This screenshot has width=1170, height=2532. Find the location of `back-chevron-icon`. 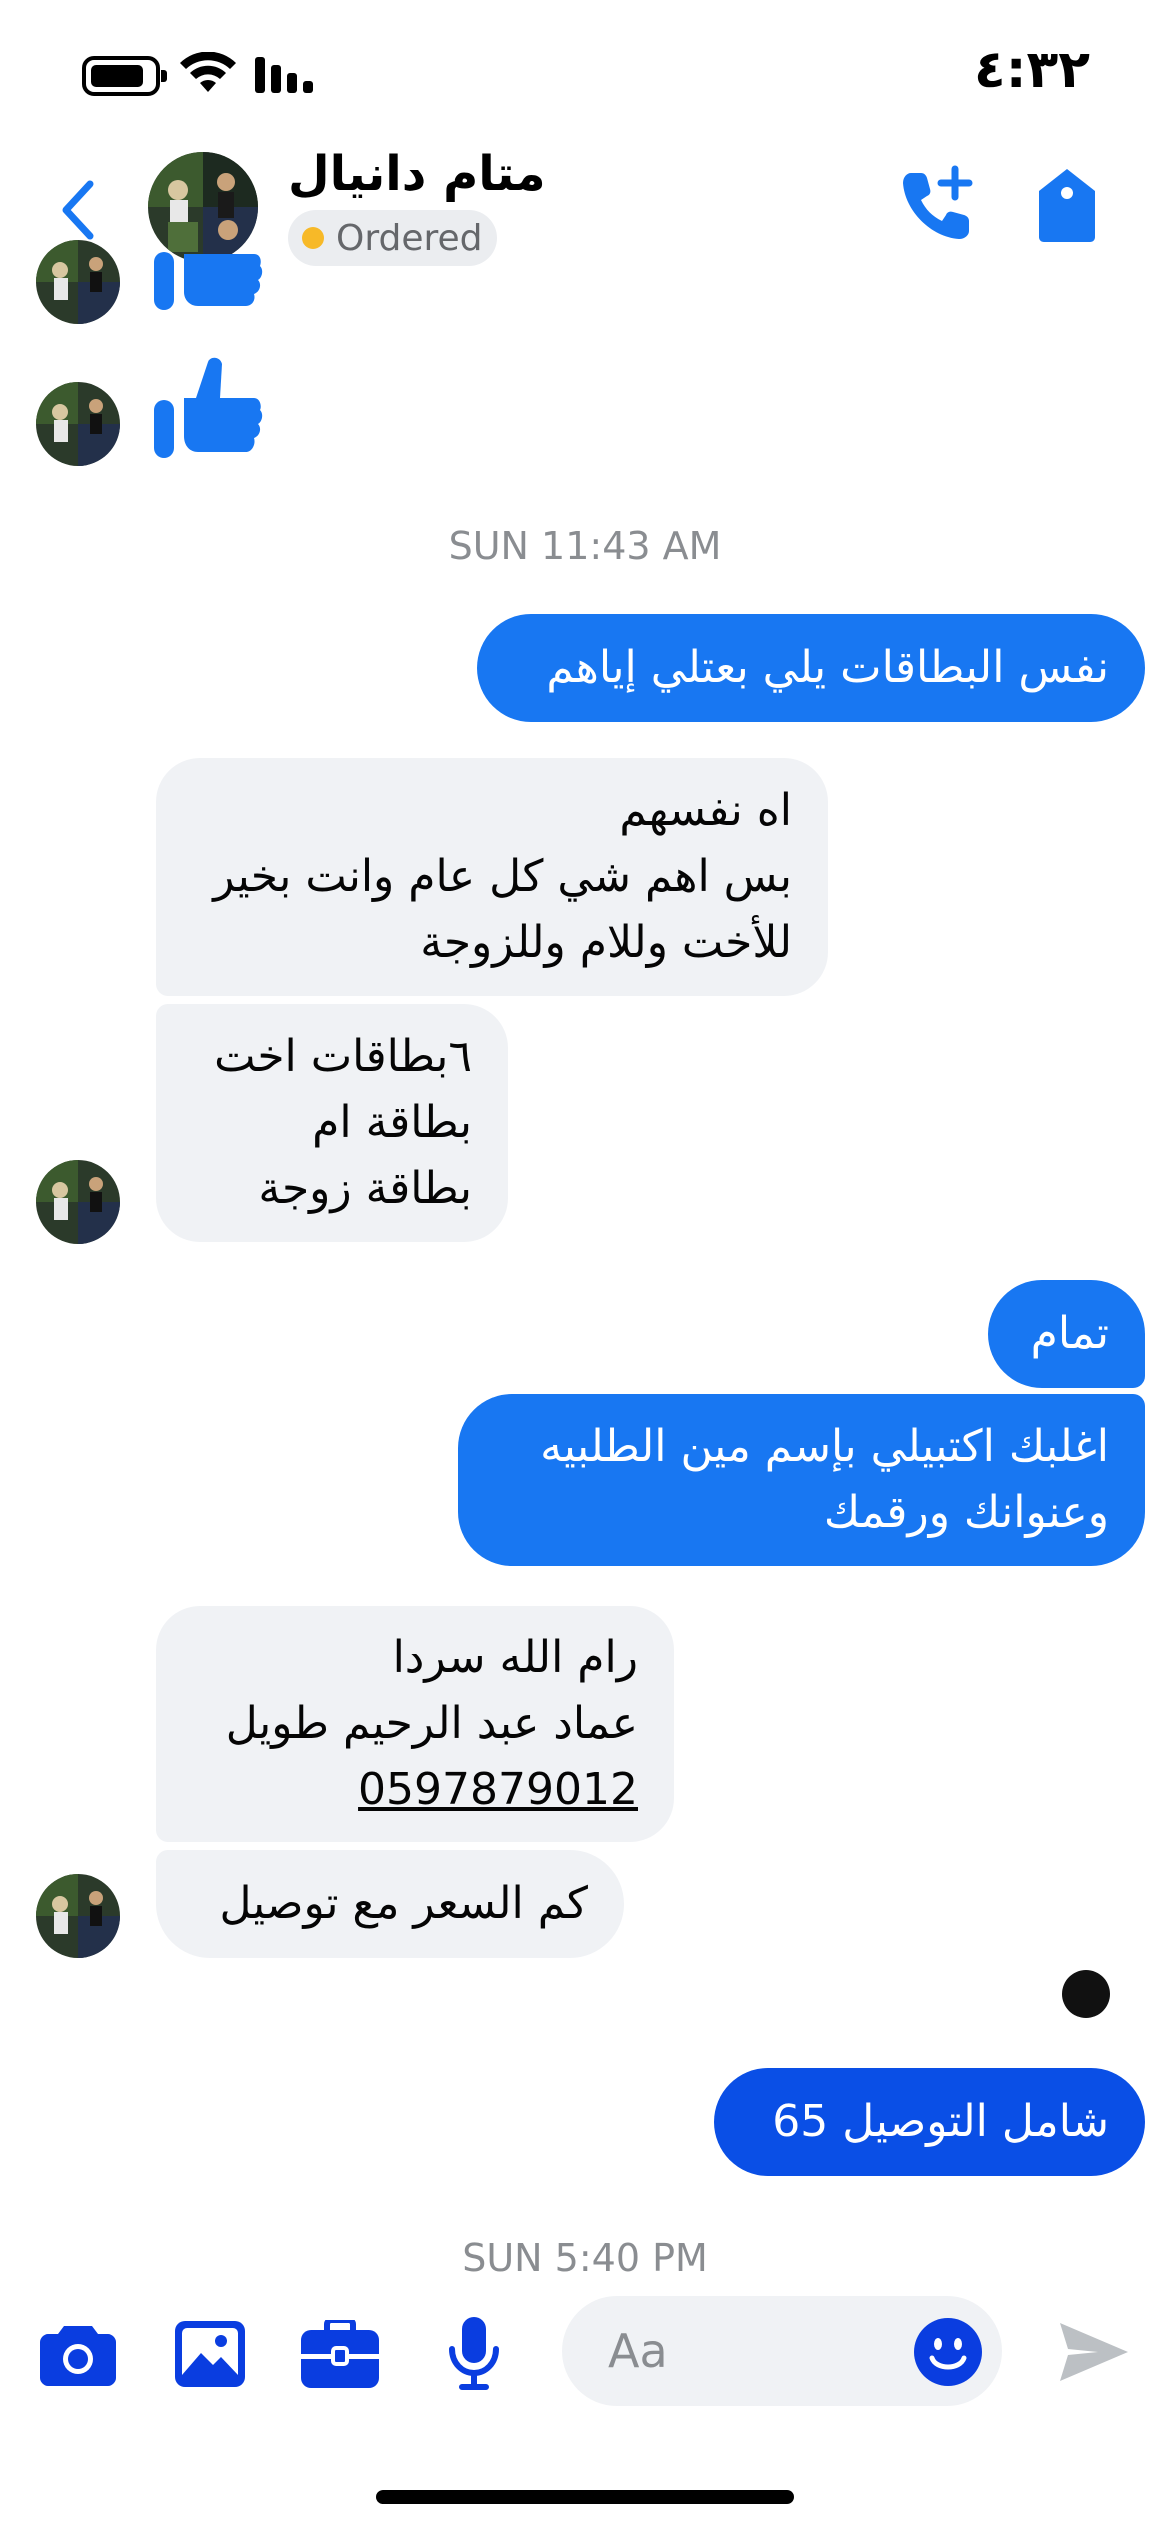

back-chevron-icon is located at coordinates (78, 210).